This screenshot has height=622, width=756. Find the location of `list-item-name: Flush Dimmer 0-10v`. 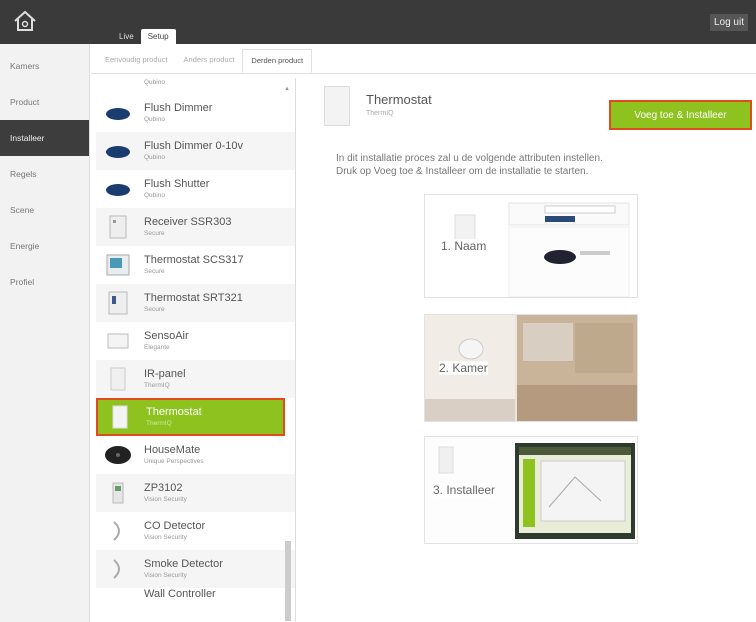

list-item-name: Flush Dimmer 0-10v is located at coordinates (194, 146).